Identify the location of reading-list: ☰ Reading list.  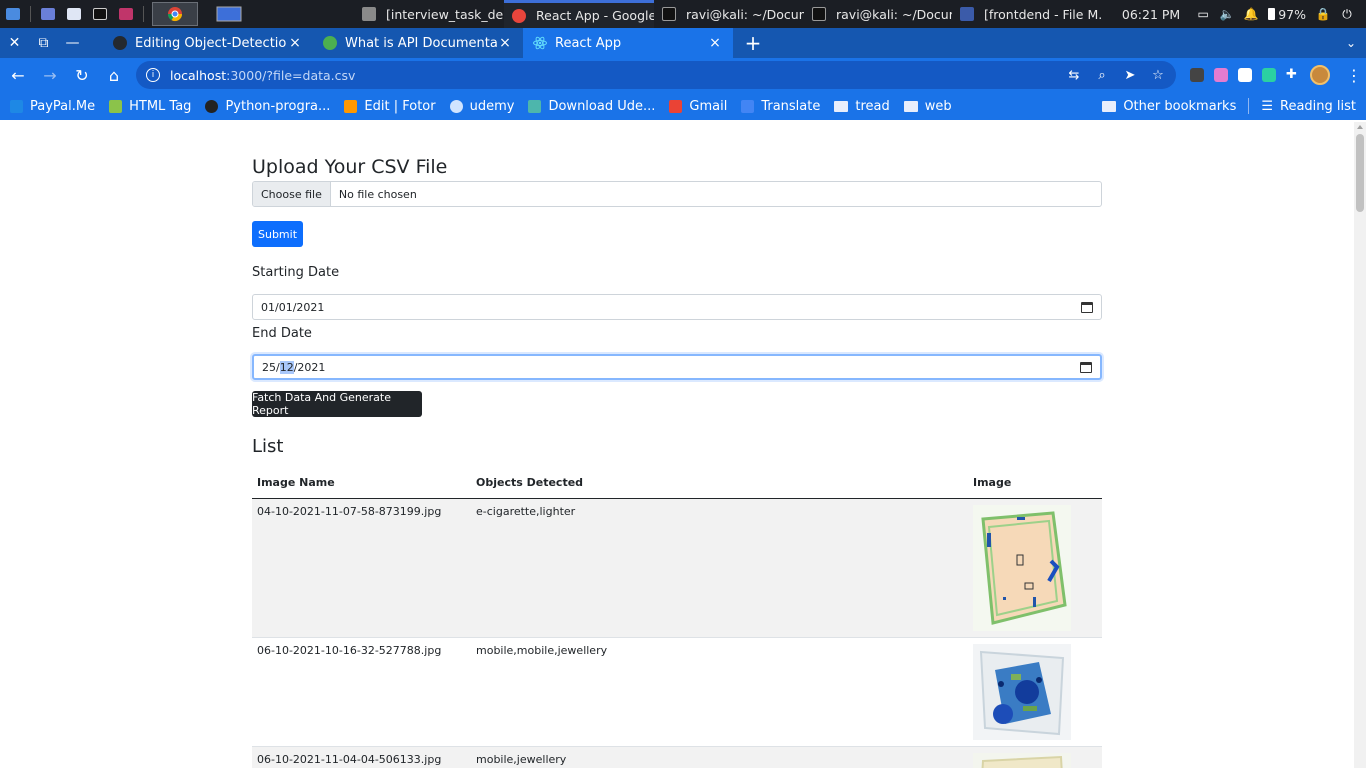
(1308, 106).